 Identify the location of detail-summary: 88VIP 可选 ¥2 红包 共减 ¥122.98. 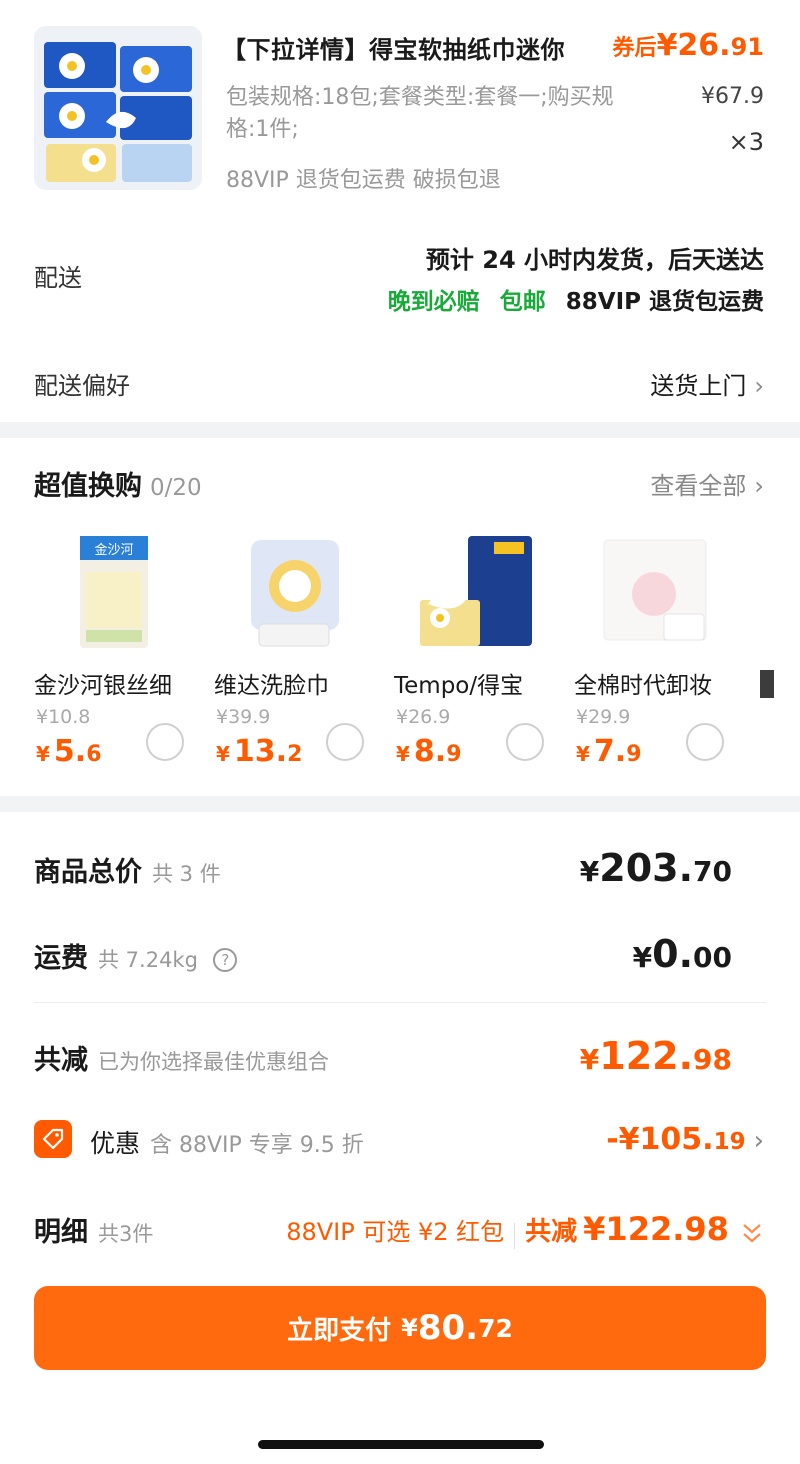
(525, 1230).